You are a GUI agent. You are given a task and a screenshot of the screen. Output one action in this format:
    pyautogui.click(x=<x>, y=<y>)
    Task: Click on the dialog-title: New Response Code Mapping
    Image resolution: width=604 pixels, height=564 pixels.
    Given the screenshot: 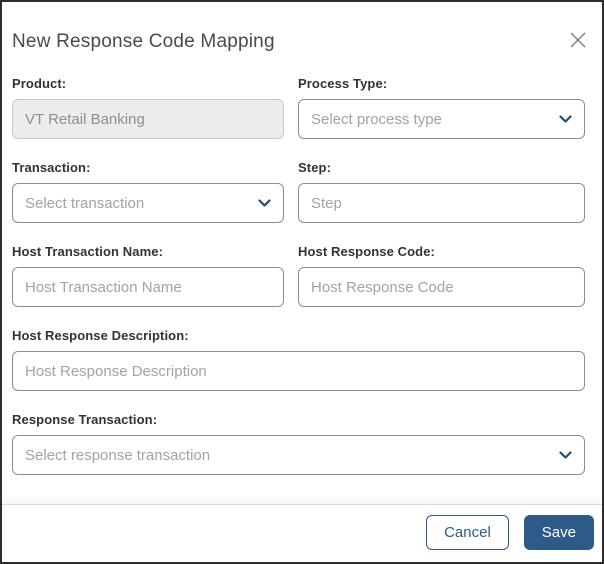 What is the action you would take?
    pyautogui.click(x=143, y=41)
    